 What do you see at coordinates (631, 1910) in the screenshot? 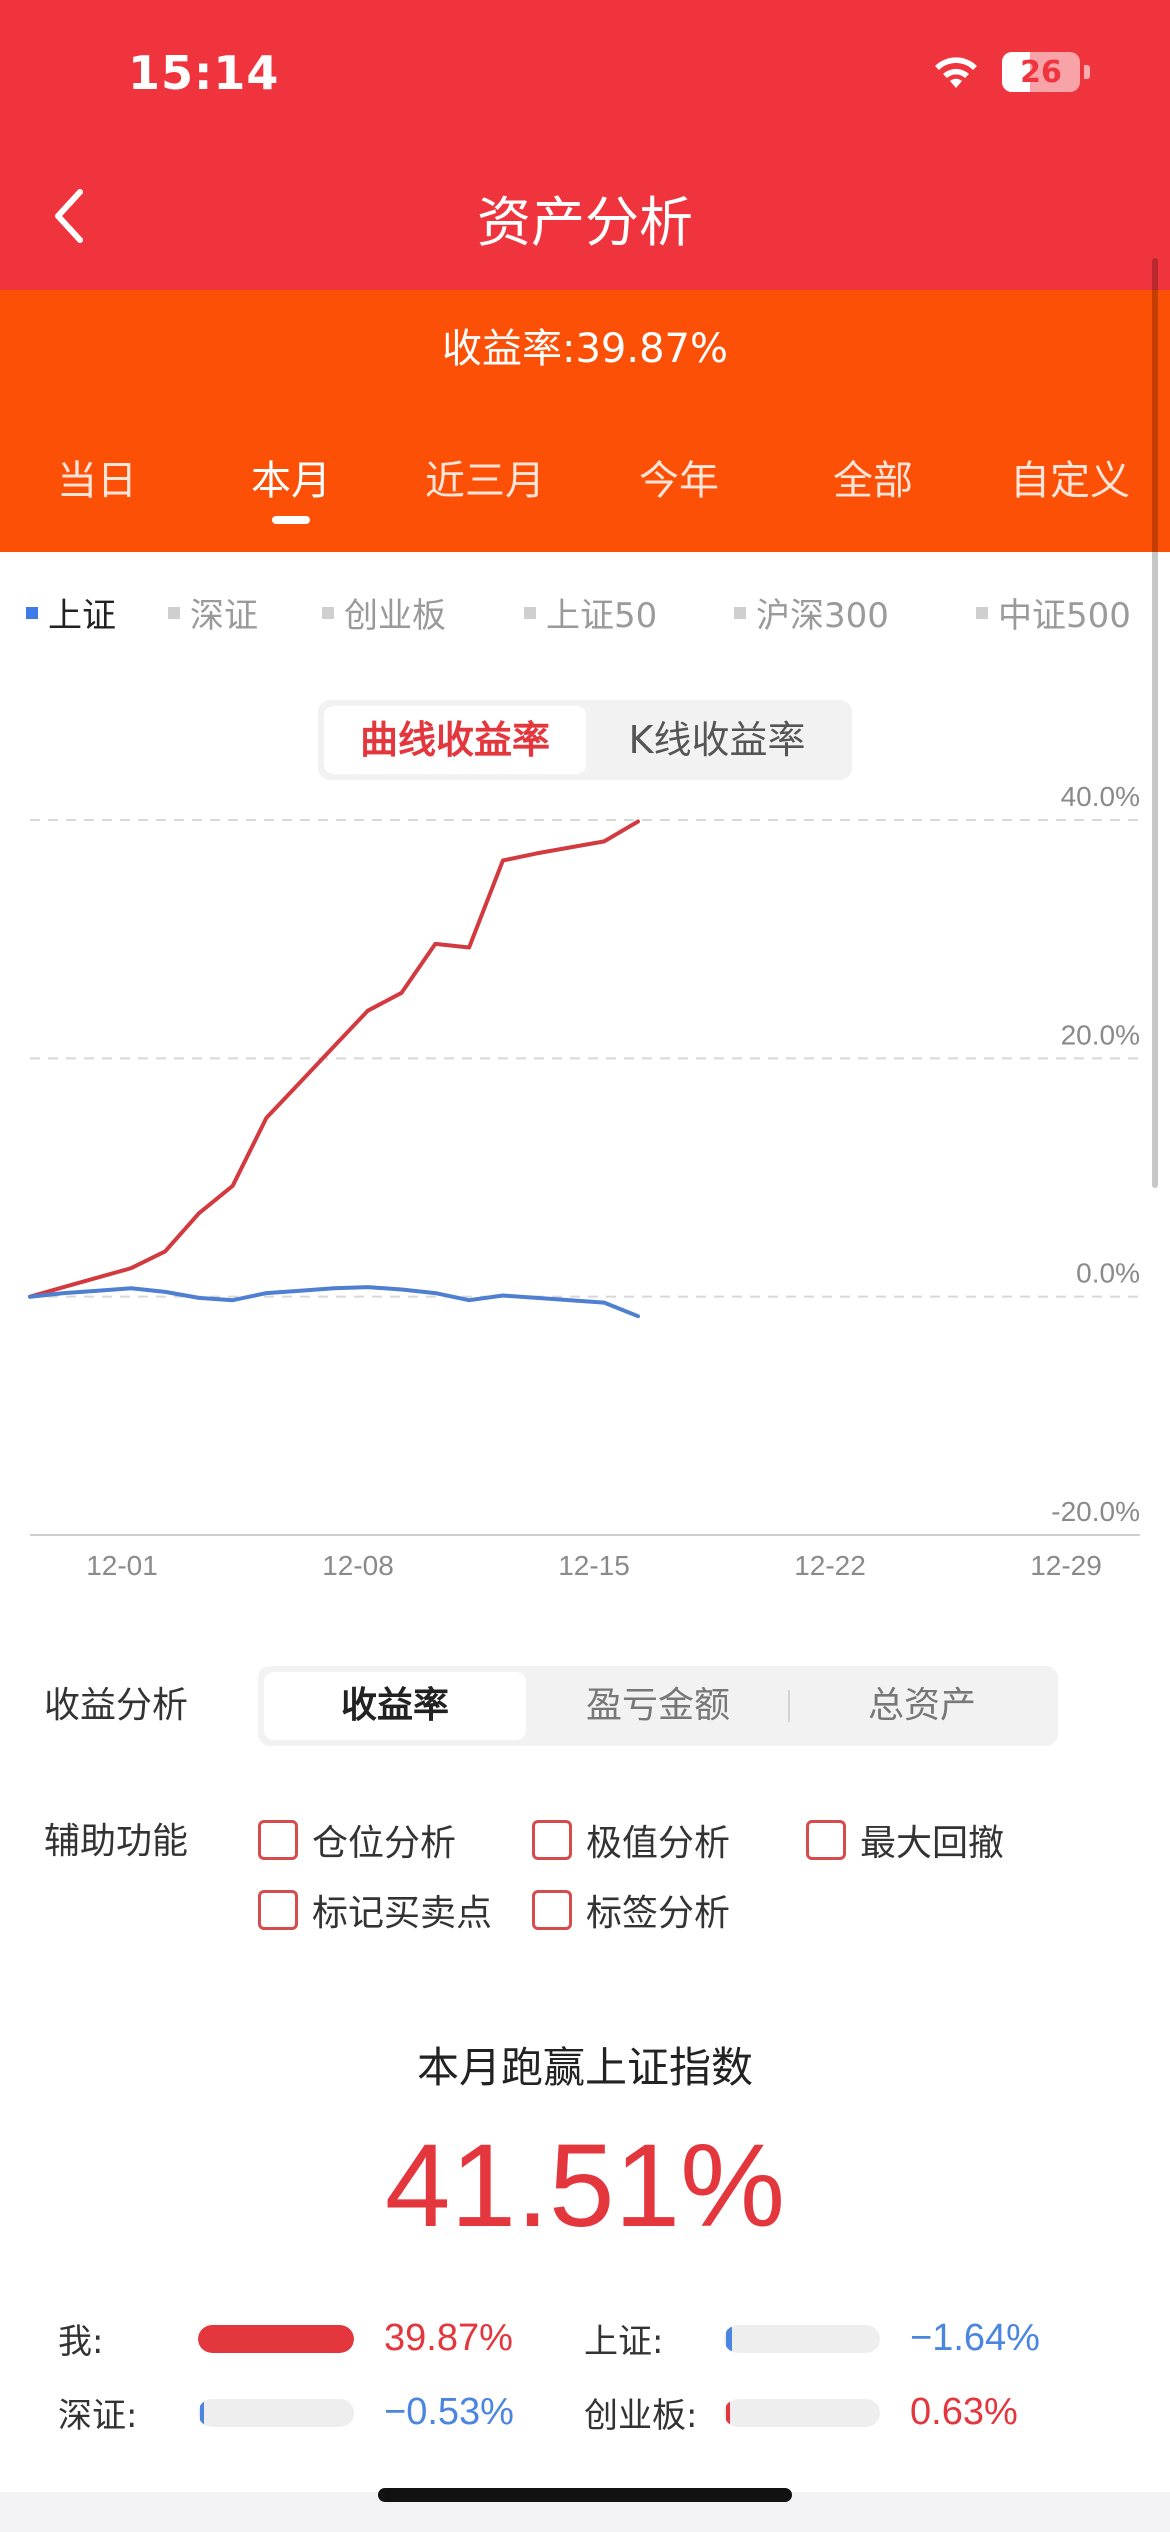
I see `aux-tag-analysis: 标签分析` at bounding box center [631, 1910].